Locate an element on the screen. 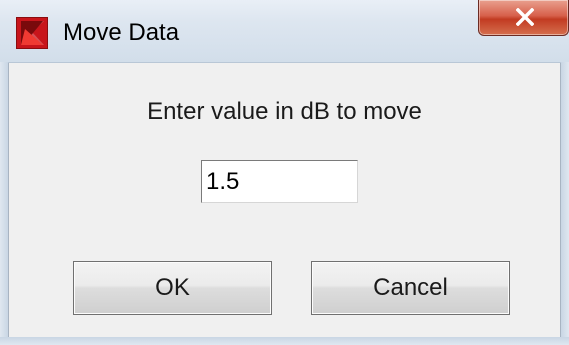 This screenshot has width=569, height=345. window-frame-bottom is located at coordinates (284, 341).